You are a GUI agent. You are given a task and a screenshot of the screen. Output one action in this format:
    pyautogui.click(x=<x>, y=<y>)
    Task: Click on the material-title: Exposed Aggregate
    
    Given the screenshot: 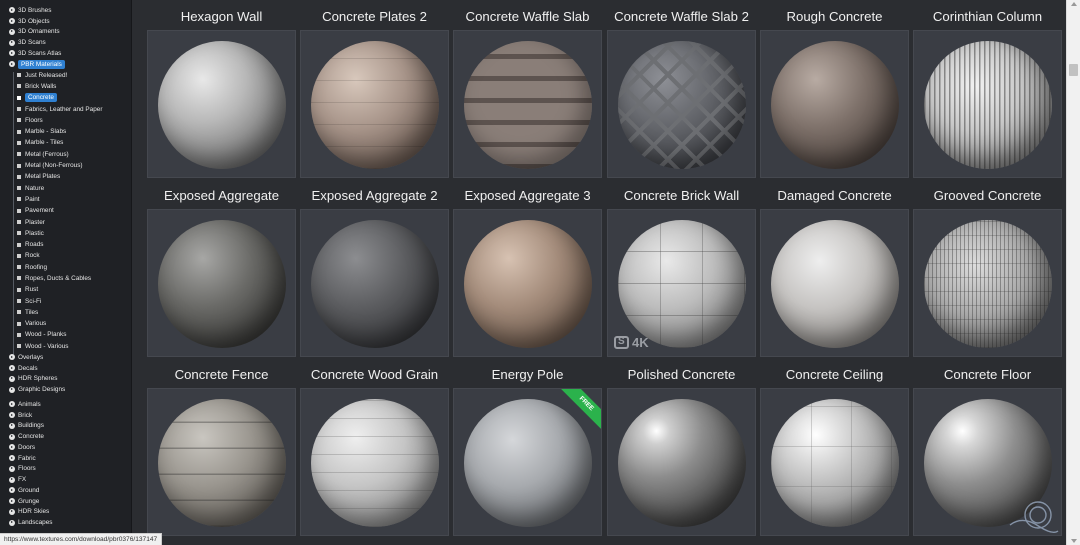 What is the action you would take?
    pyautogui.click(x=221, y=194)
    